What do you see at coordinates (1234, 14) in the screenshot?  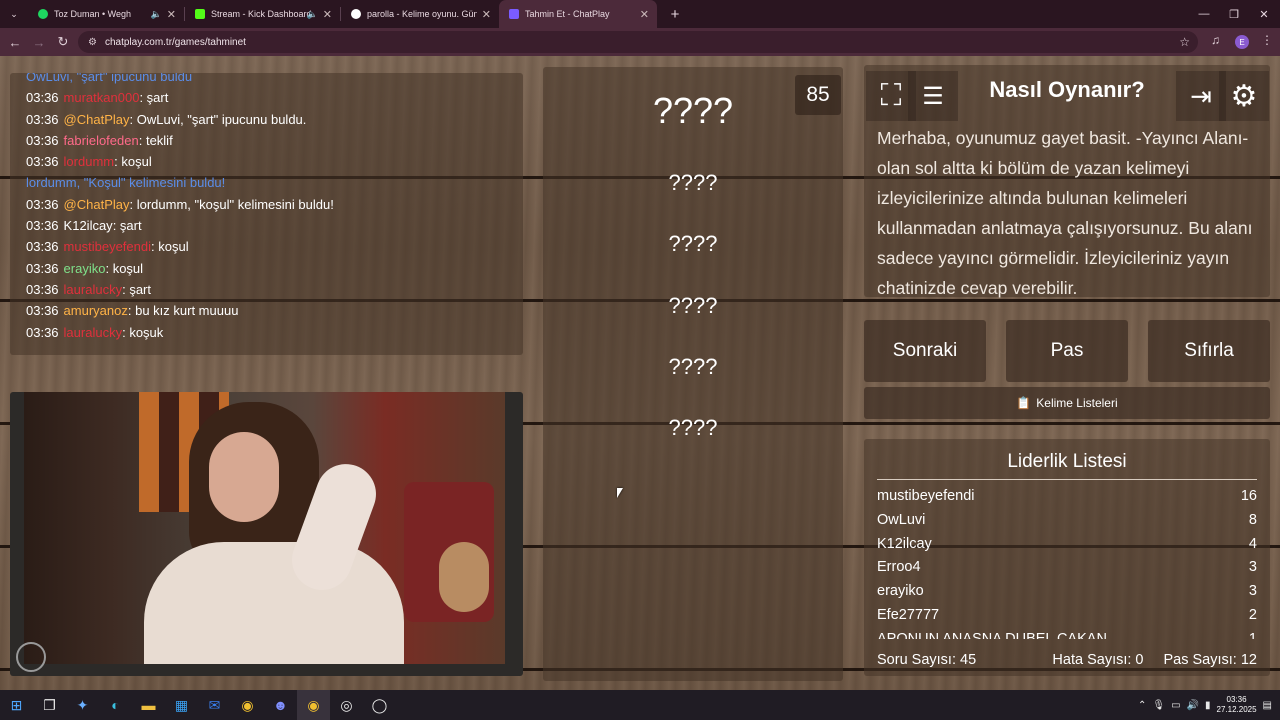 I see `restore-icon: ❐` at bounding box center [1234, 14].